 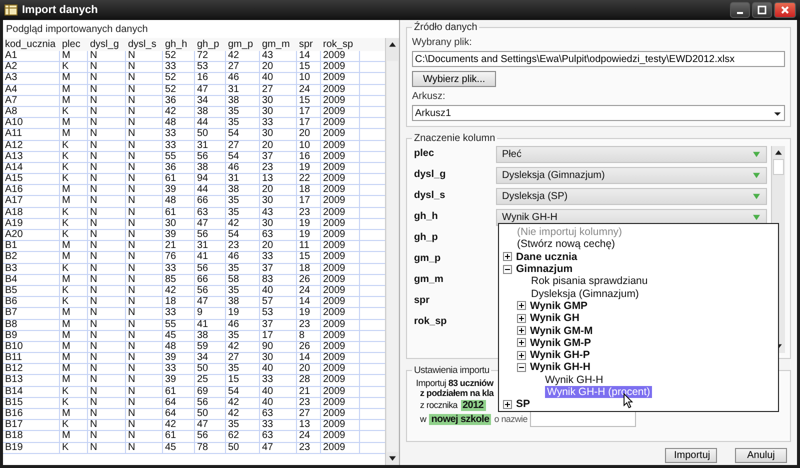 I want to click on column-header: gh_p, so click(x=210, y=44).